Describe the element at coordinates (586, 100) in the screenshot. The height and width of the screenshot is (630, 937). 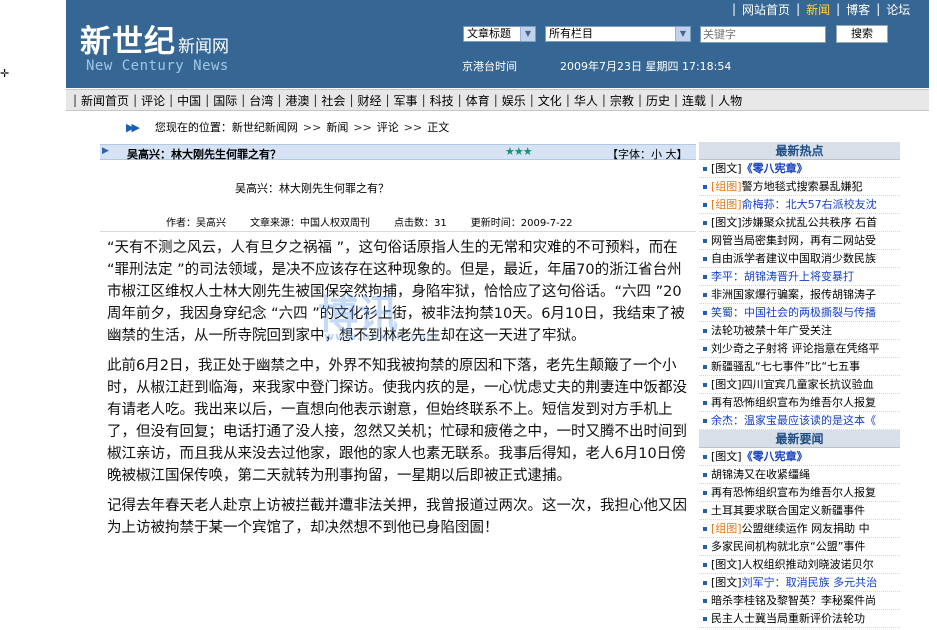
I see `nav-item: 华人` at that location.